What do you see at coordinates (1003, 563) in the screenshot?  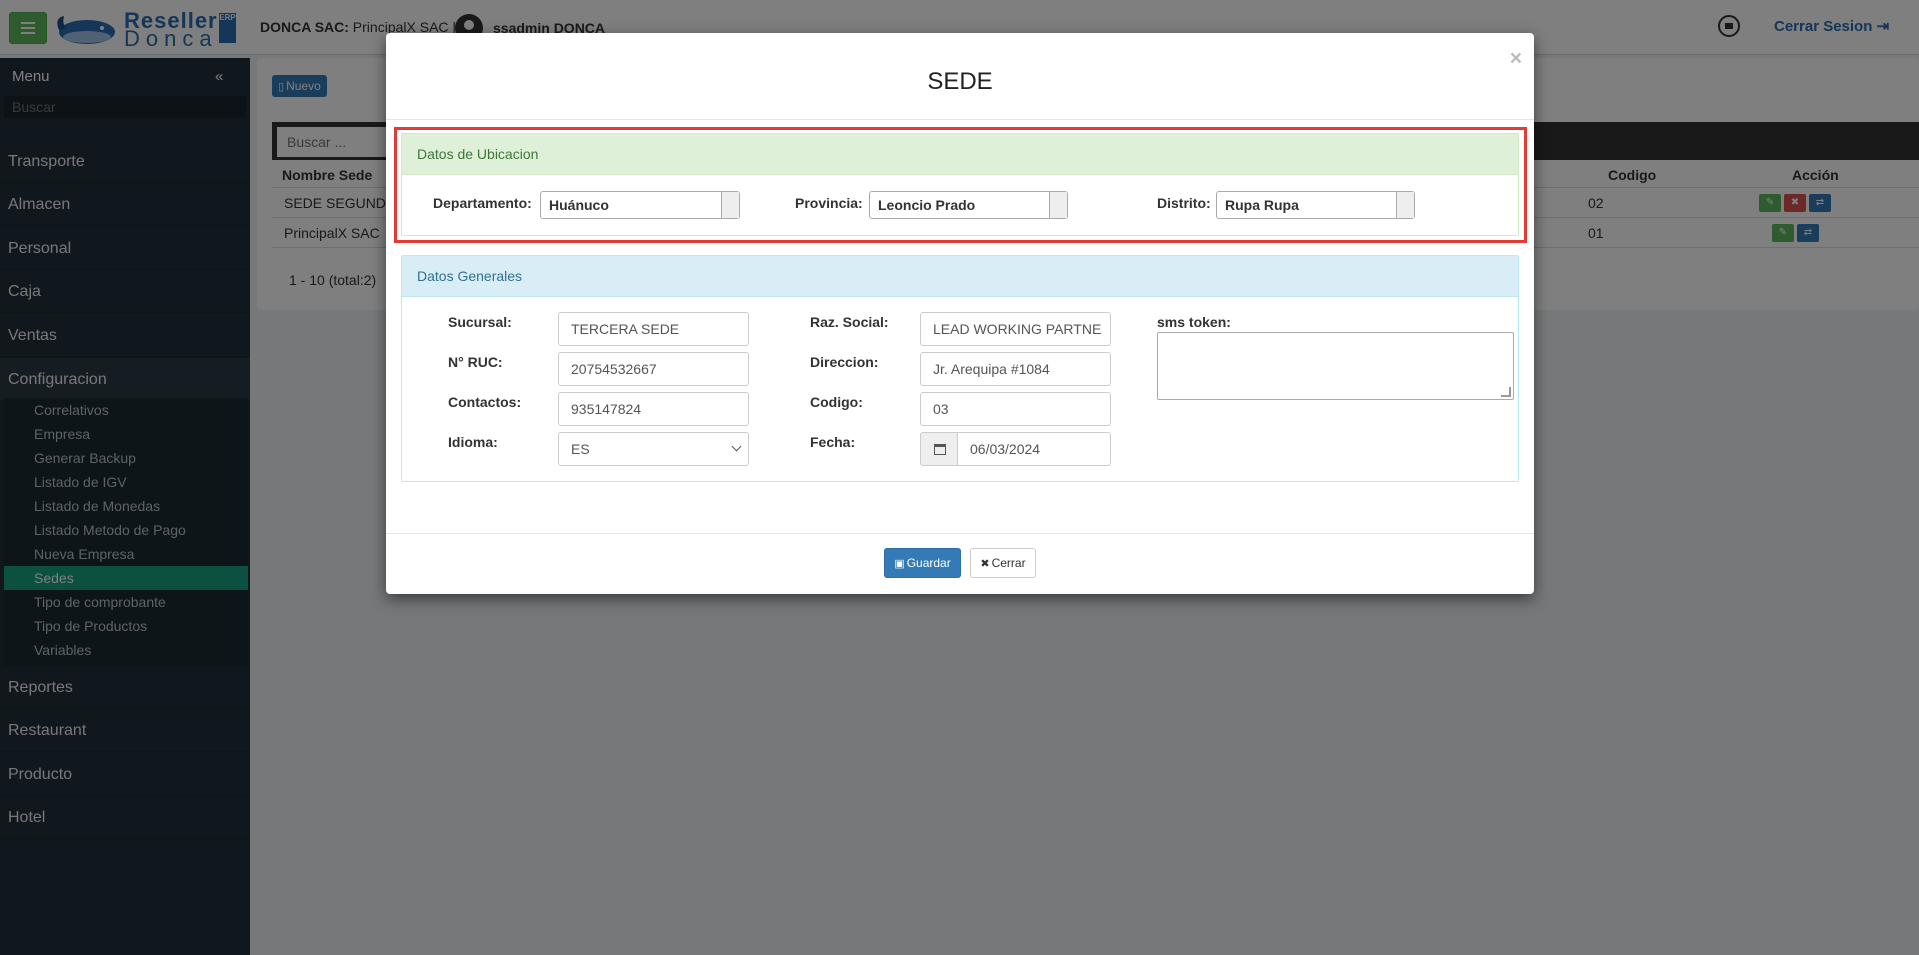 I see `cancel-button: ✖ Cerrar` at bounding box center [1003, 563].